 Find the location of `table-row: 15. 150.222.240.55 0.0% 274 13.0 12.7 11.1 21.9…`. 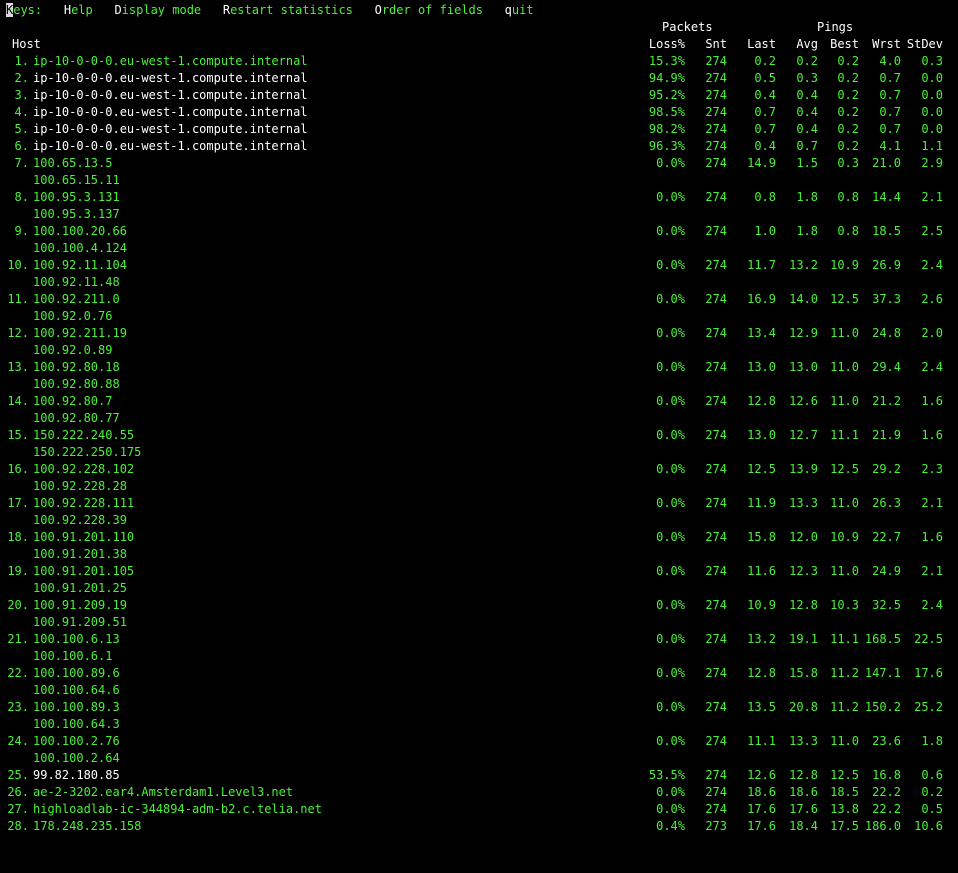

table-row: 15. 150.222.240.55 0.0% 274 13.0 12.7 11.1 21.9… is located at coordinates (479, 435).